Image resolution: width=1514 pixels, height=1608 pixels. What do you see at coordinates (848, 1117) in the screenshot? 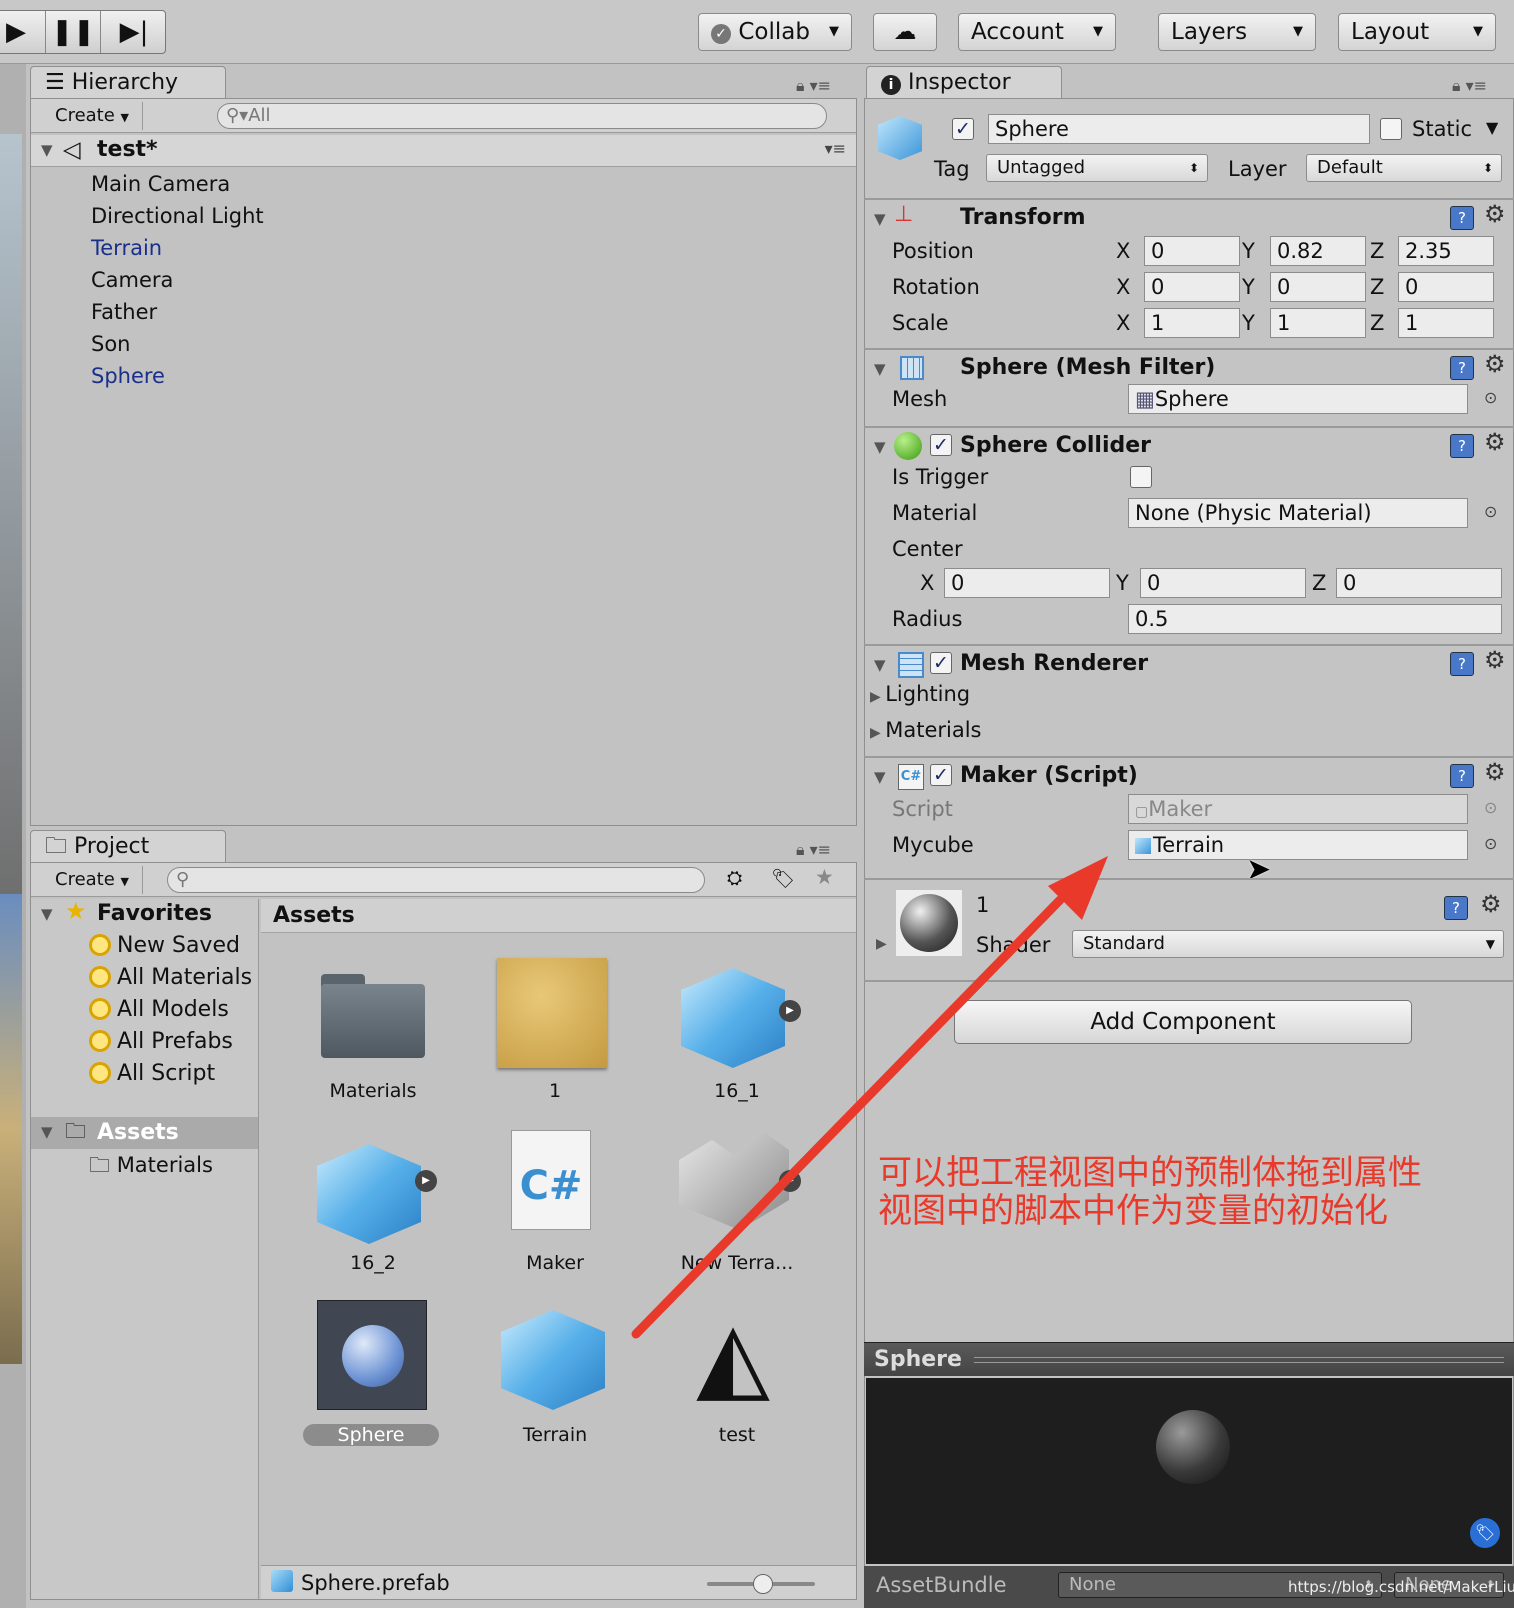
I see `annotation-arrow-shaft` at bounding box center [848, 1117].